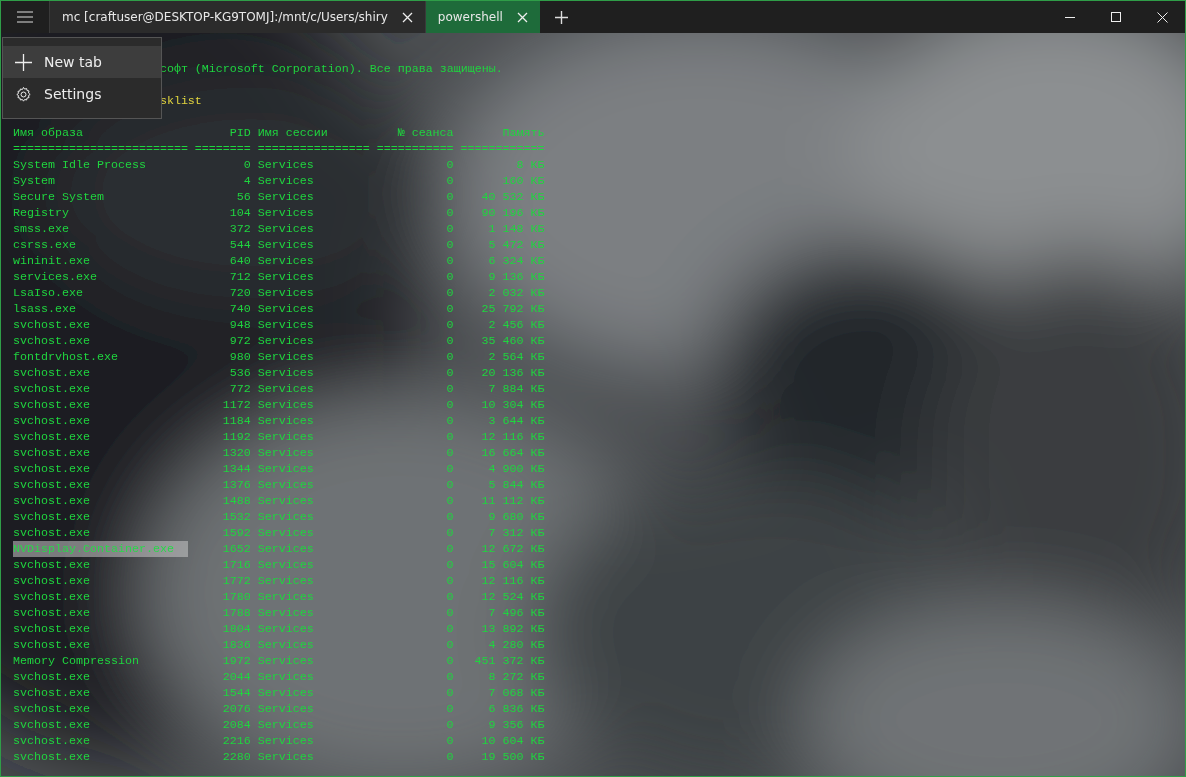  Describe the element at coordinates (236, 469) in the screenshot. I see `table-cell-text: 1344` at that location.